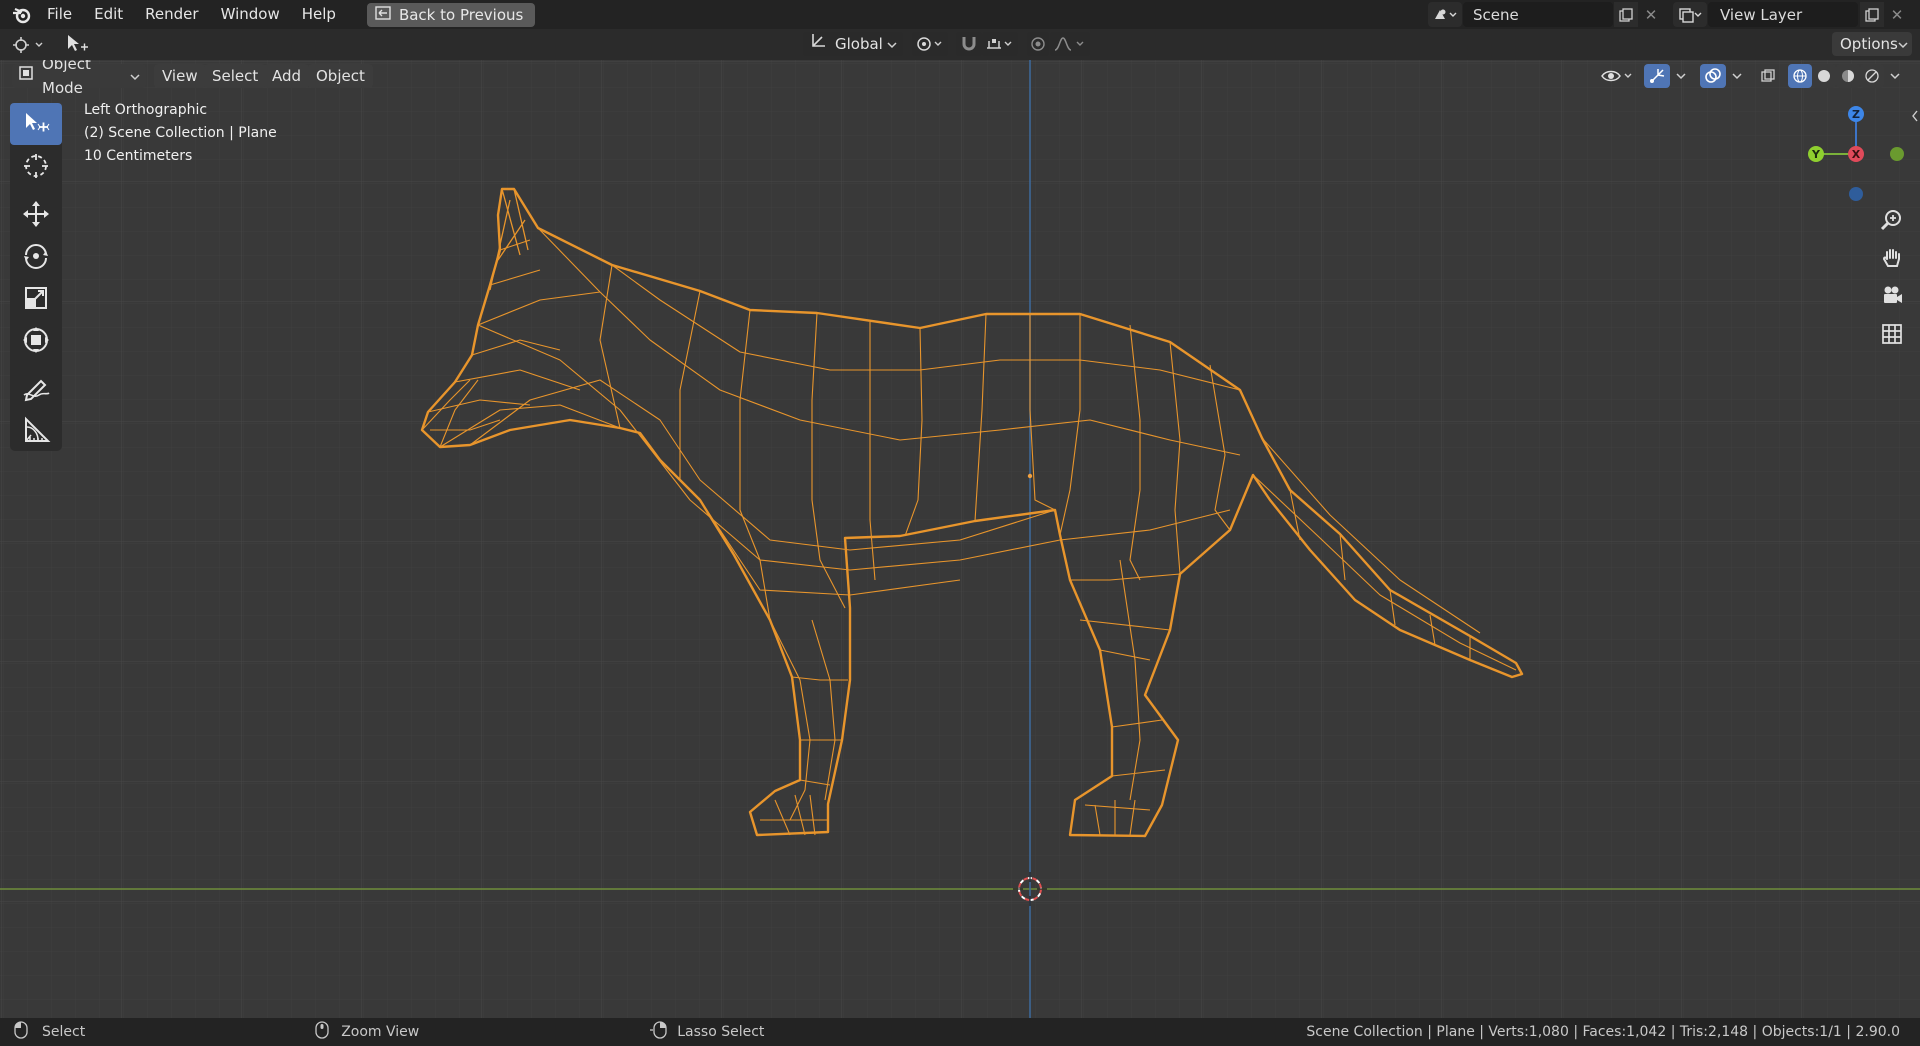 The height and width of the screenshot is (1046, 1920). Describe the element at coordinates (36, 256) in the screenshot. I see `rotate-tool` at that location.